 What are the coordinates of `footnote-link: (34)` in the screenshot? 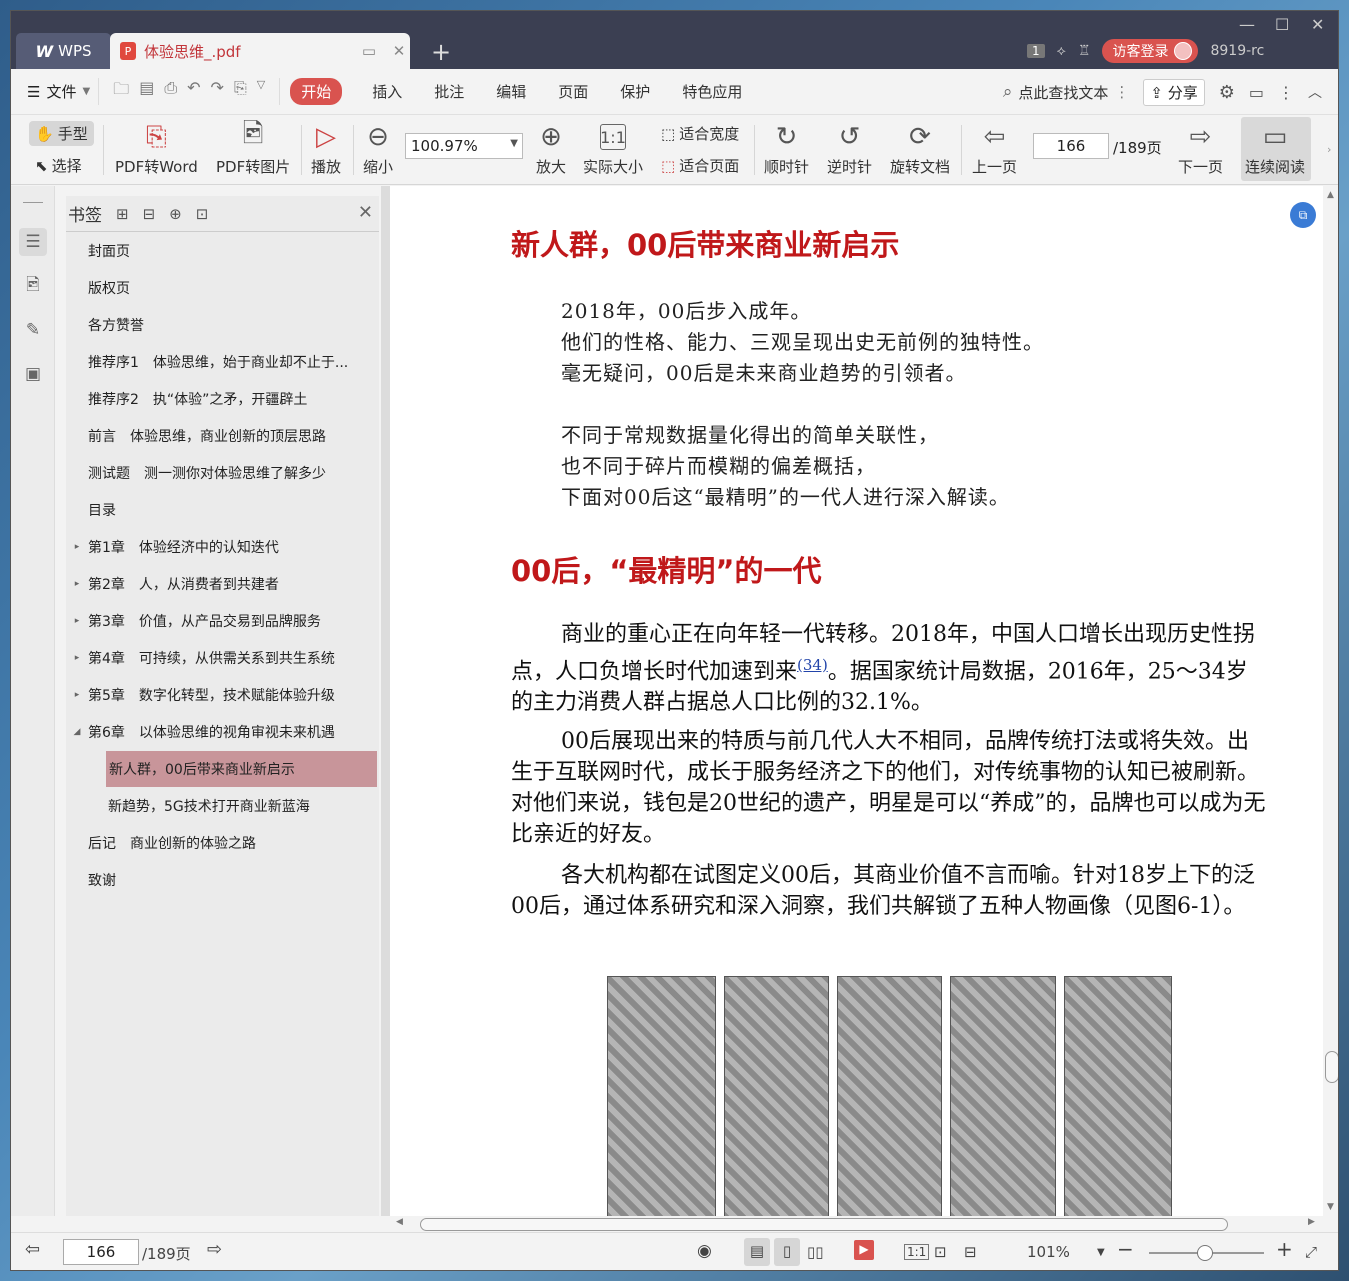 It's located at (812, 665).